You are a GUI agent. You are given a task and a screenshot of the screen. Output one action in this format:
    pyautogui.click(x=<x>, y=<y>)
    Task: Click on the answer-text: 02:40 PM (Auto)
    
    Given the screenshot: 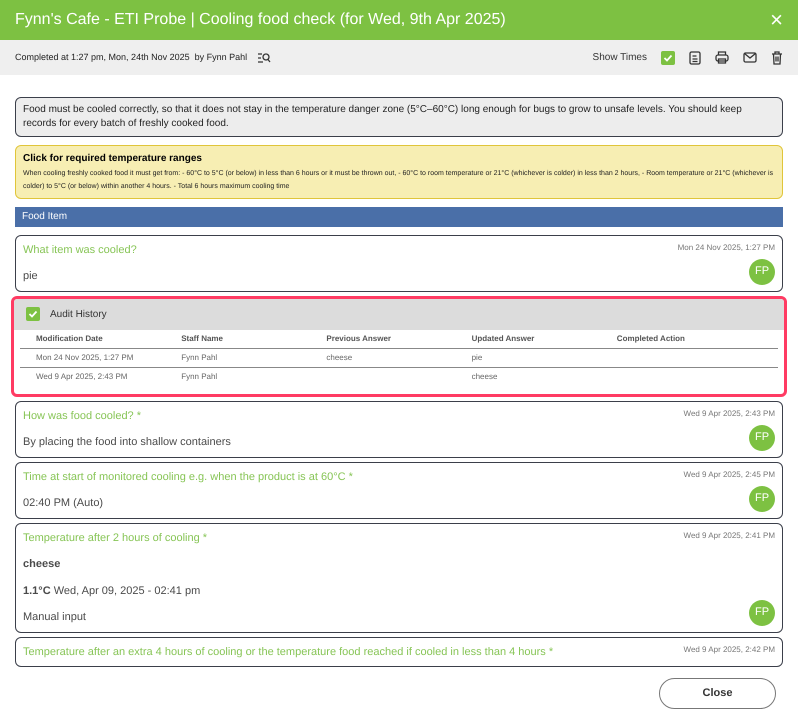 What is the action you would take?
    pyautogui.click(x=63, y=503)
    